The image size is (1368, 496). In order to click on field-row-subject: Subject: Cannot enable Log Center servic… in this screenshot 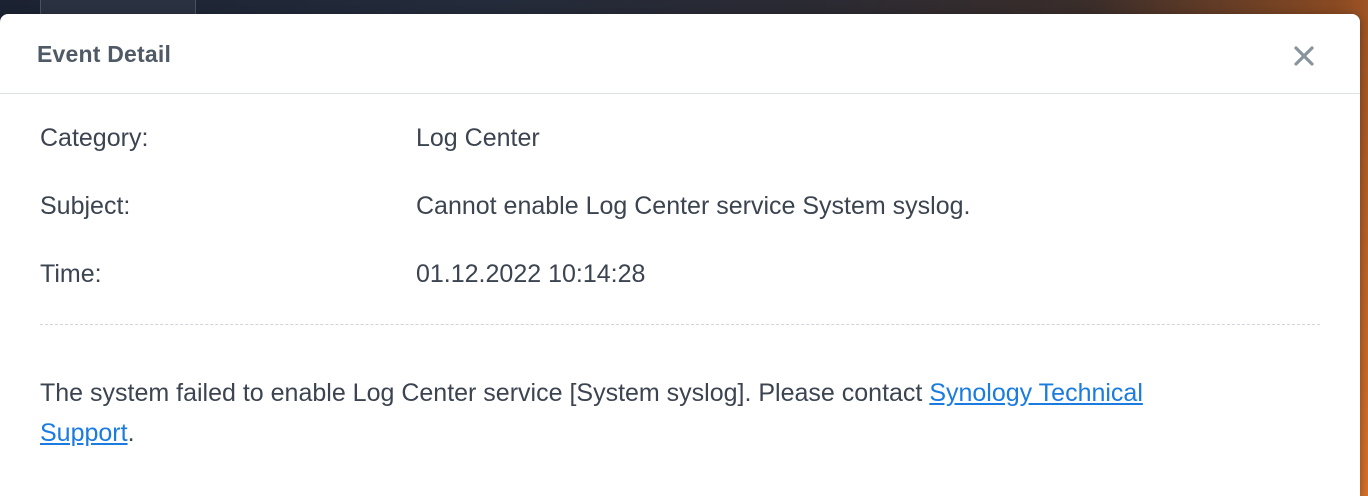, I will do `click(680, 209)`.